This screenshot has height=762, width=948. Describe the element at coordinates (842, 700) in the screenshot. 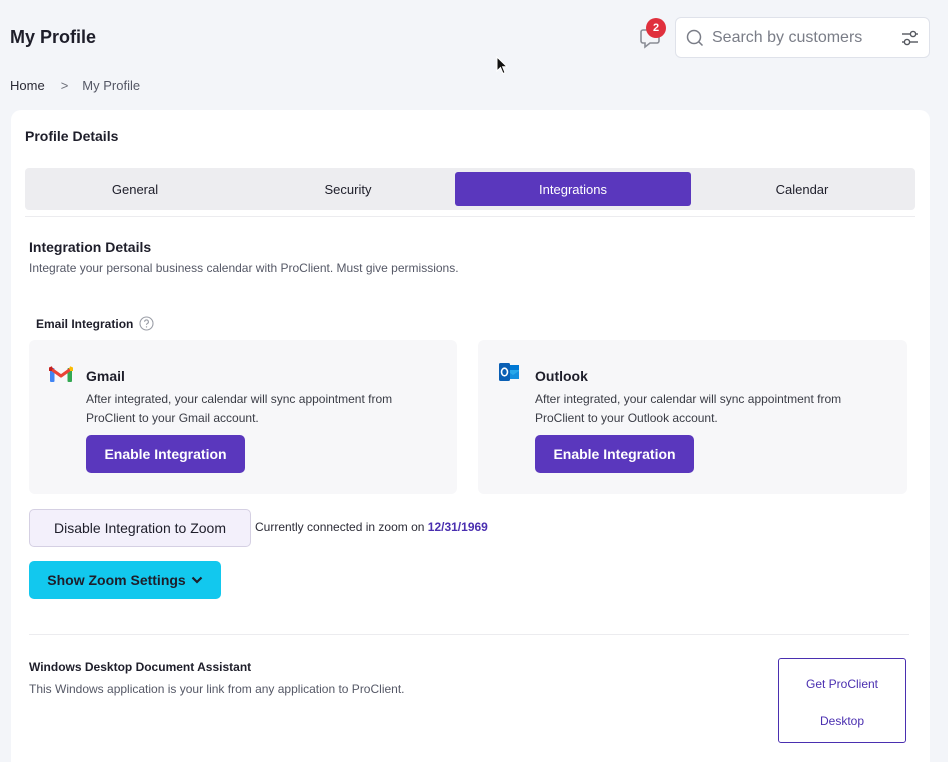

I see `get-desktop-button: Get ProClient Desktop` at that location.